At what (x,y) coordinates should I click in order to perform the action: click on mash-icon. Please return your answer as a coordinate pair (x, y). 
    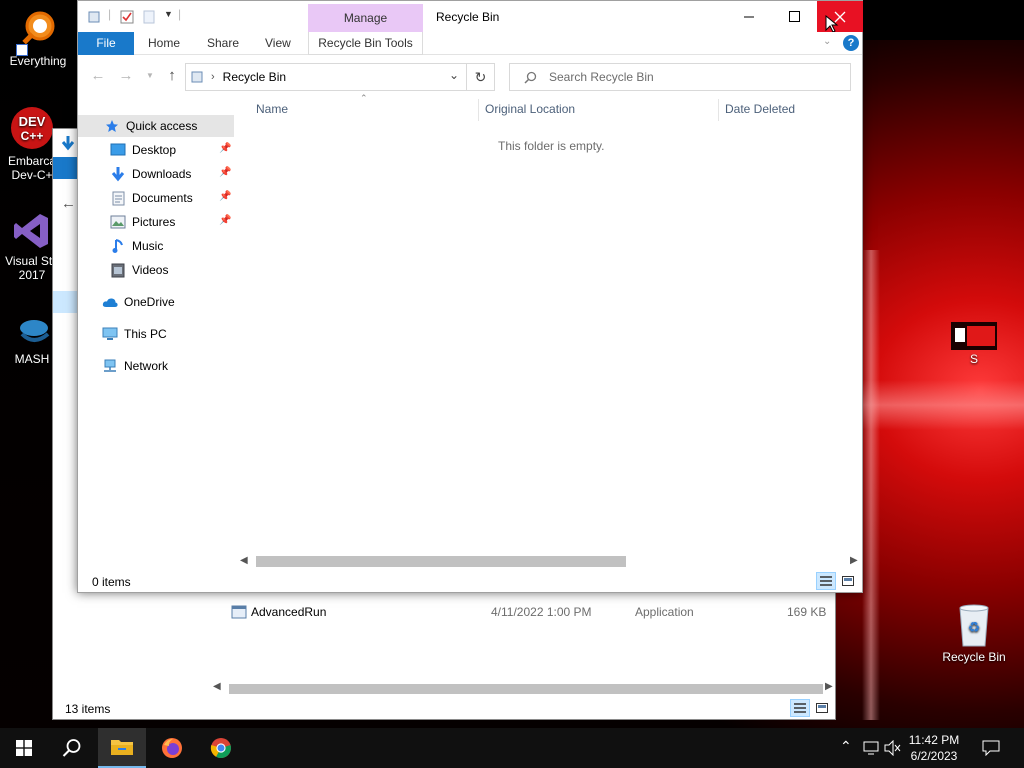
    Looking at the image, I should click on (35, 331).